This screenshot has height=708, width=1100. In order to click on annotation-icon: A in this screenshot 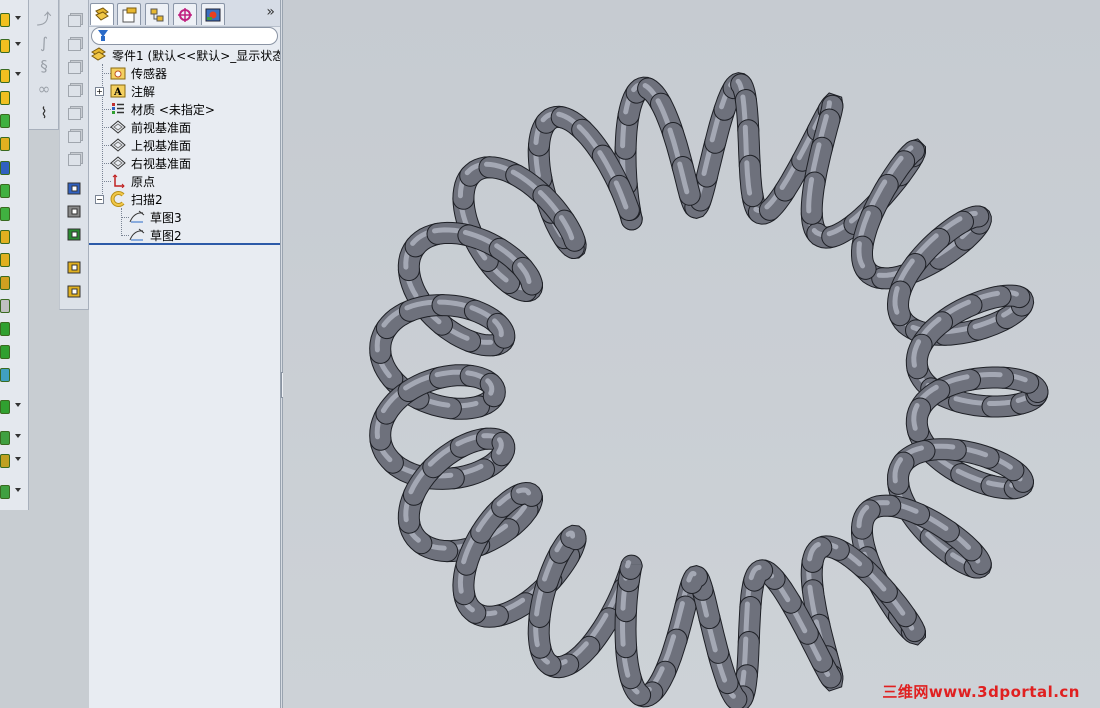, I will do `click(118, 91)`.